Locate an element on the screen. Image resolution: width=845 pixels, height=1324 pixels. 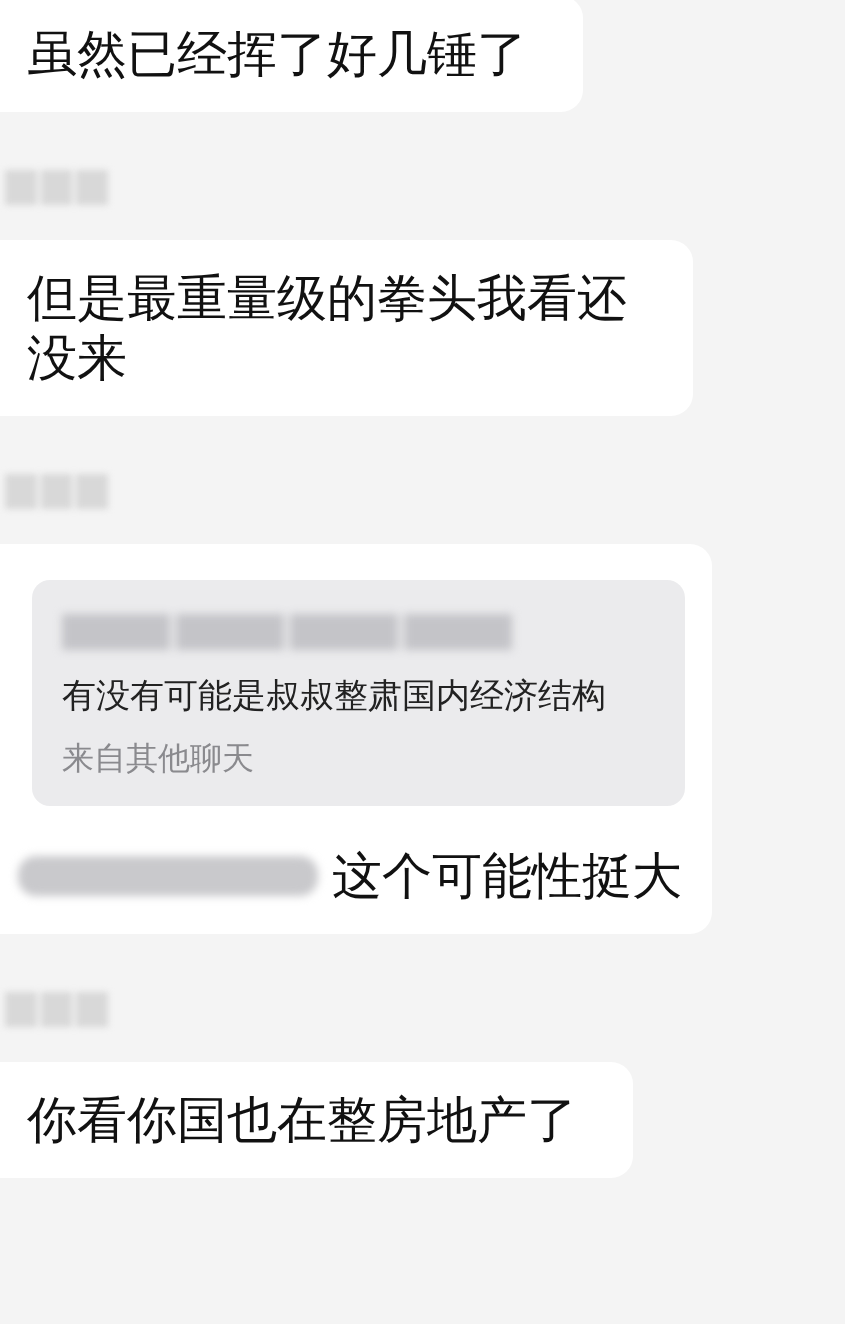
message-text: 你看你国也在整房地产了 is located at coordinates (302, 1120).